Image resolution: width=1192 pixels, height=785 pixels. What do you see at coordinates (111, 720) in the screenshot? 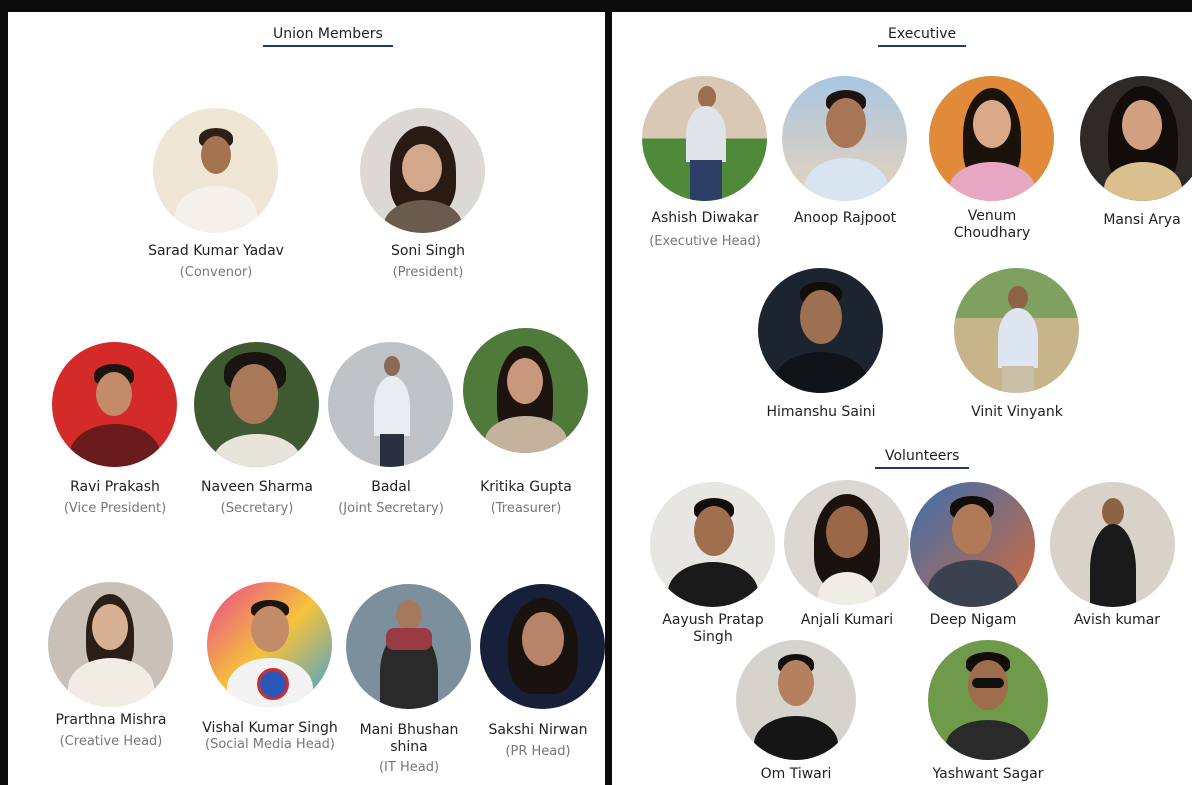
I see `member-name: Prarthna Mishra` at bounding box center [111, 720].